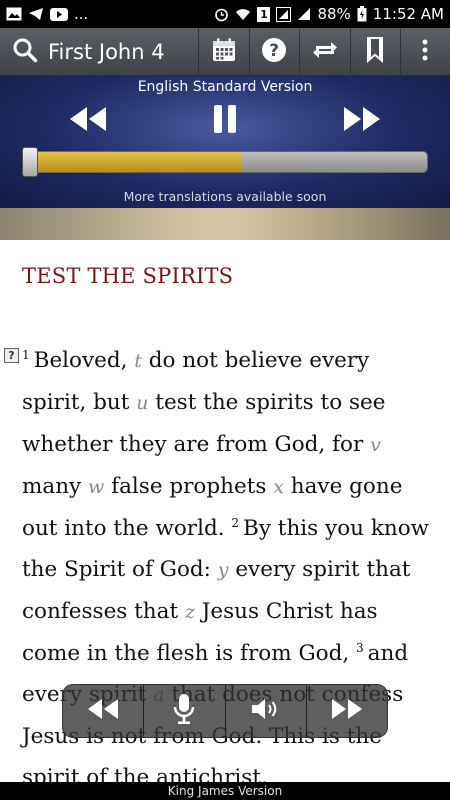 This screenshot has width=450, height=800. Describe the element at coordinates (26, 355) in the screenshot. I see `verse-number: 1` at that location.